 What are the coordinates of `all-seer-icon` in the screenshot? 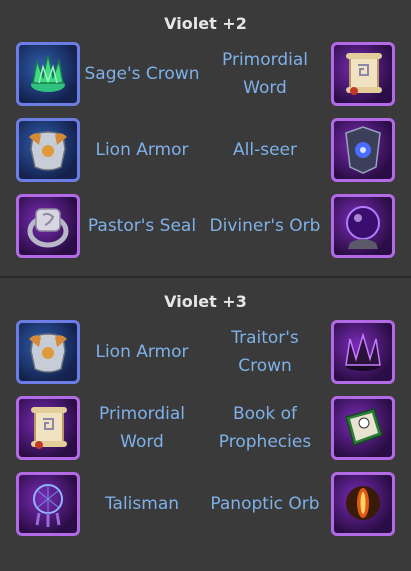 It's located at (363, 150).